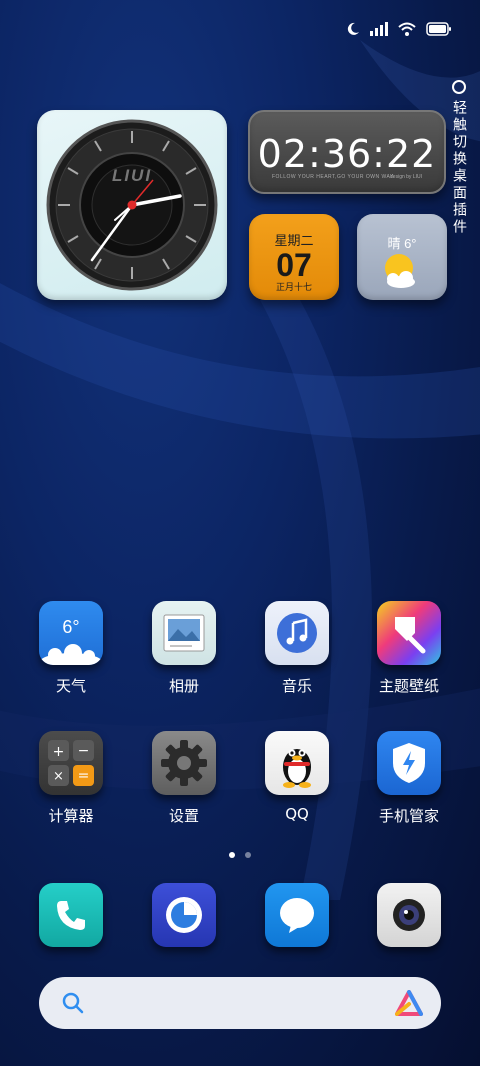 Image resolution: width=480 pixels, height=1066 pixels. What do you see at coordinates (409, 1005) in the screenshot?
I see `assistant-logo-icon` at bounding box center [409, 1005].